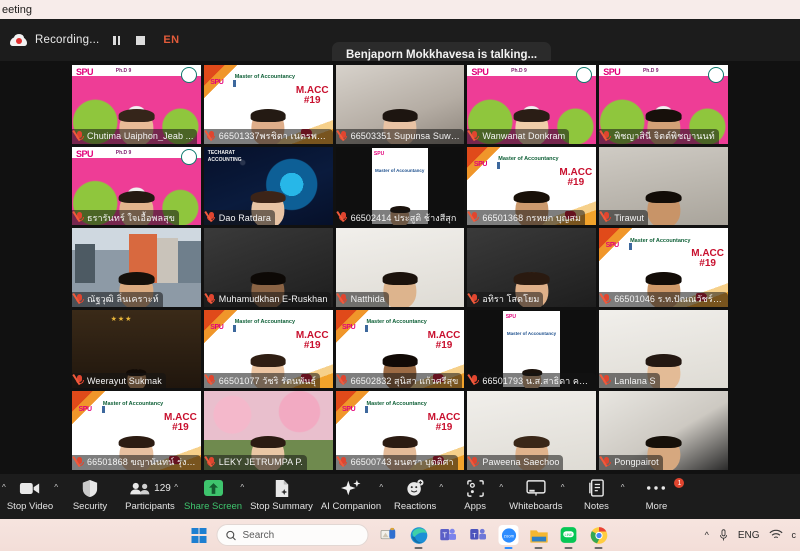 Image resolution: width=800 pixels, height=551 pixels. I want to click on stop-video-caret-icon: ^, so click(56, 487).